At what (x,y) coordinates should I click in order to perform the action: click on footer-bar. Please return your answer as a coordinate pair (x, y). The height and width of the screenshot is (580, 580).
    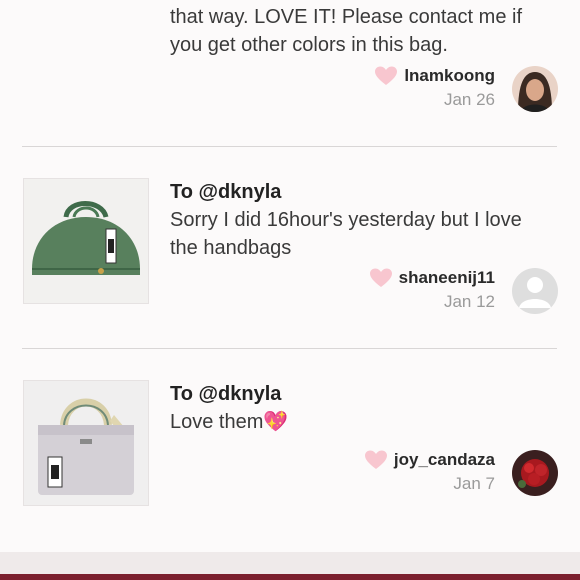
    Looking at the image, I should click on (290, 577).